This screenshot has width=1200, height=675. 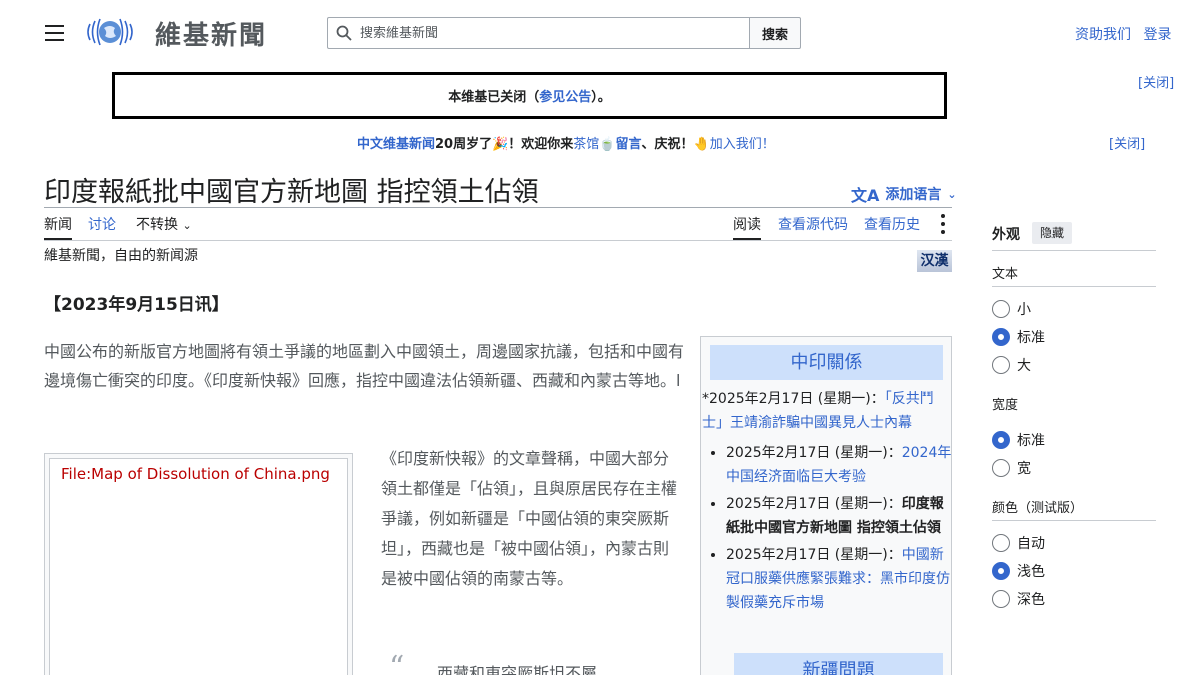 I want to click on option-label: 小, so click(x=1024, y=310).